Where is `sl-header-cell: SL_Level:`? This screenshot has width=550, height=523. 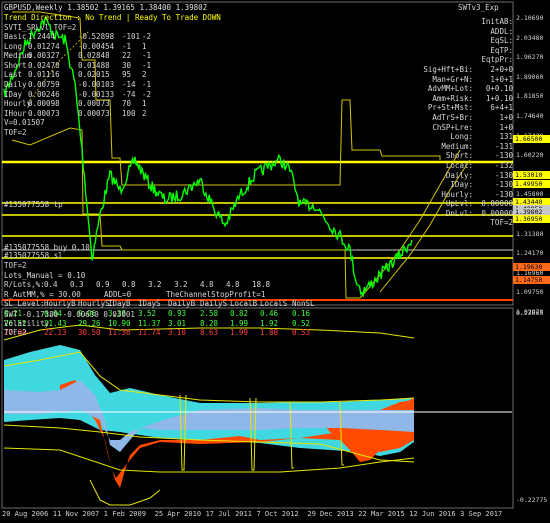 sl-header-cell: SL_Level: is located at coordinates (24, 304).